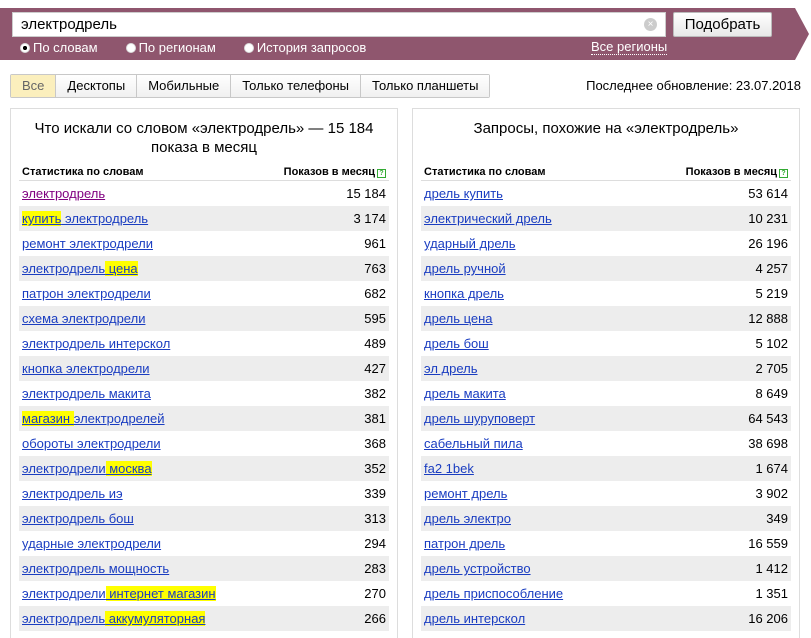 Image resolution: width=811 pixels, height=638 pixels. What do you see at coordinates (650, 24) in the screenshot?
I see `clear-icon: ×` at bounding box center [650, 24].